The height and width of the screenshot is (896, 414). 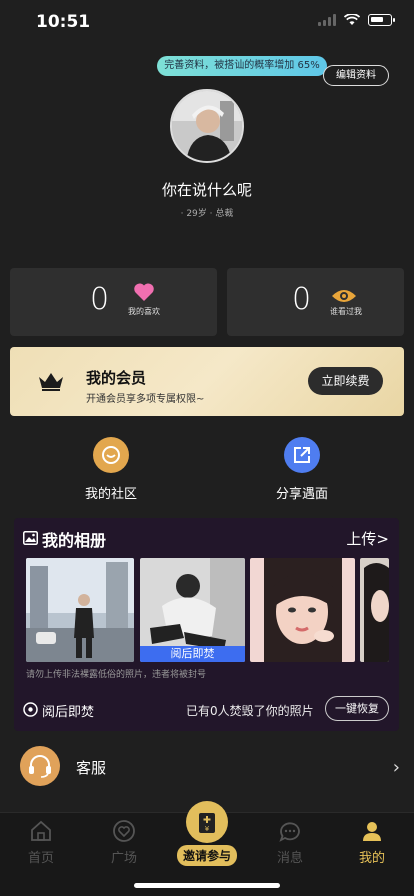 I want to click on tab-messages-label: 消息, so click(x=289, y=858).